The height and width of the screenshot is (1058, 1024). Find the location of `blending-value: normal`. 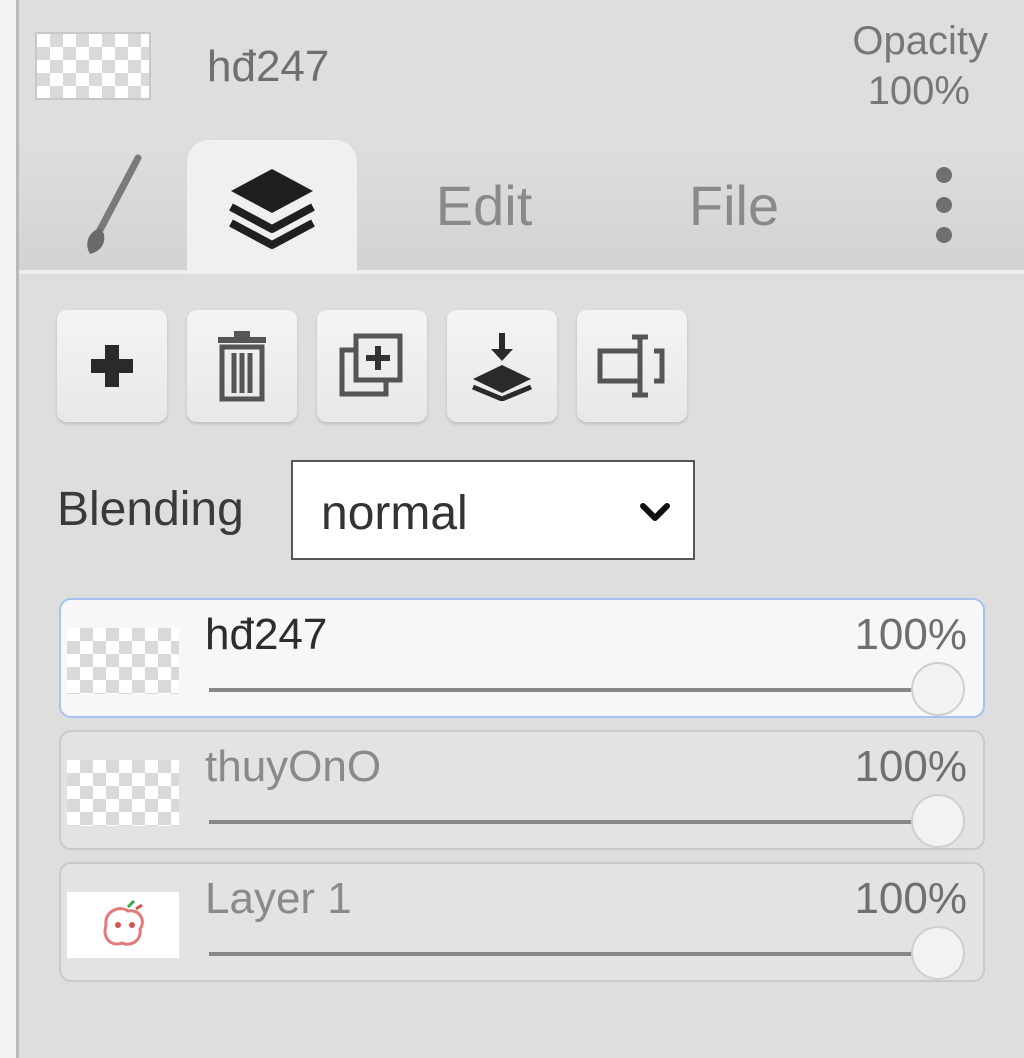

blending-value: normal is located at coordinates (394, 513).